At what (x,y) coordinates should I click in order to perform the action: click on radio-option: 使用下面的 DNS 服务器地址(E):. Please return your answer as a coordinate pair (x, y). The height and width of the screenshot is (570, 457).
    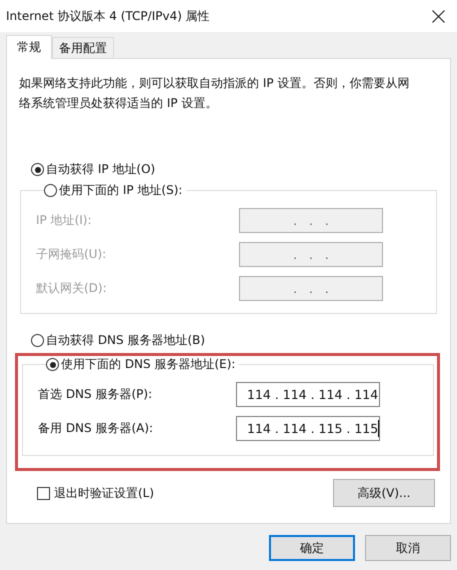
    Looking at the image, I should click on (141, 364).